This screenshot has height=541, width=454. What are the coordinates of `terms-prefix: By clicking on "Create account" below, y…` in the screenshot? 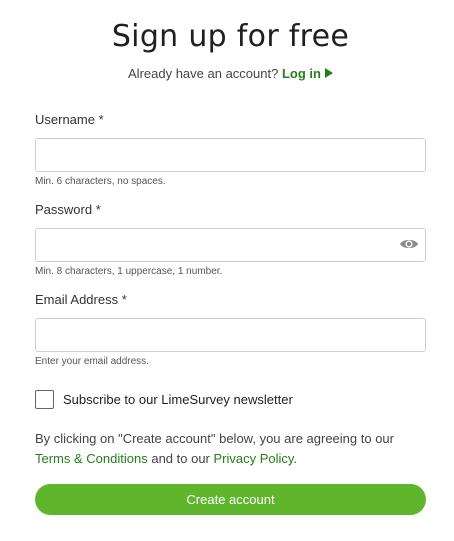 It's located at (214, 438).